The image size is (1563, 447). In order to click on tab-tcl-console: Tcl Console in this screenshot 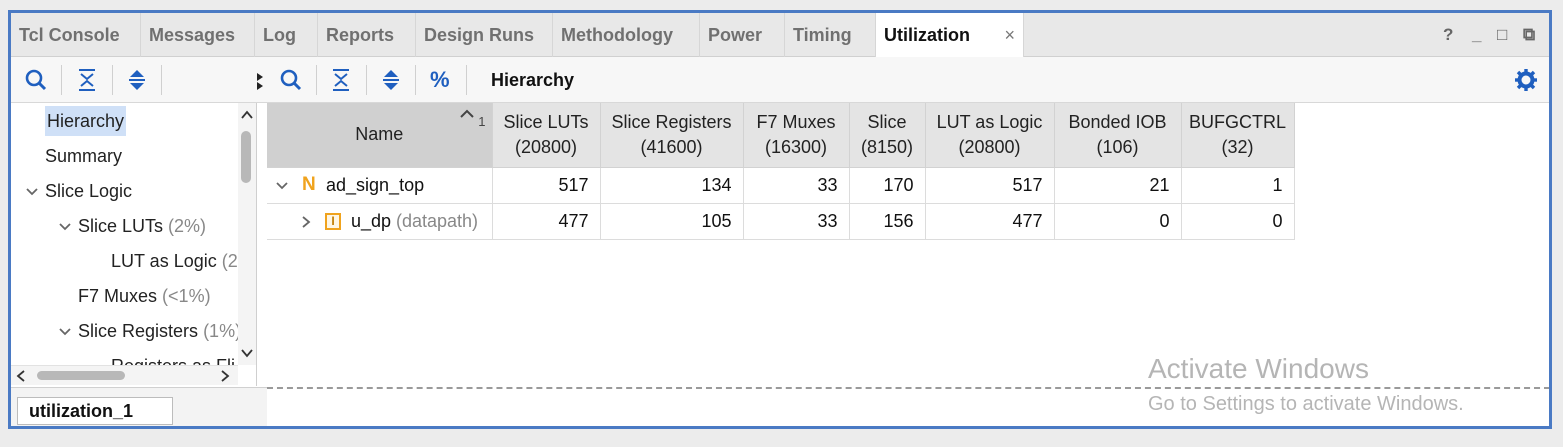, I will do `click(76, 35)`.